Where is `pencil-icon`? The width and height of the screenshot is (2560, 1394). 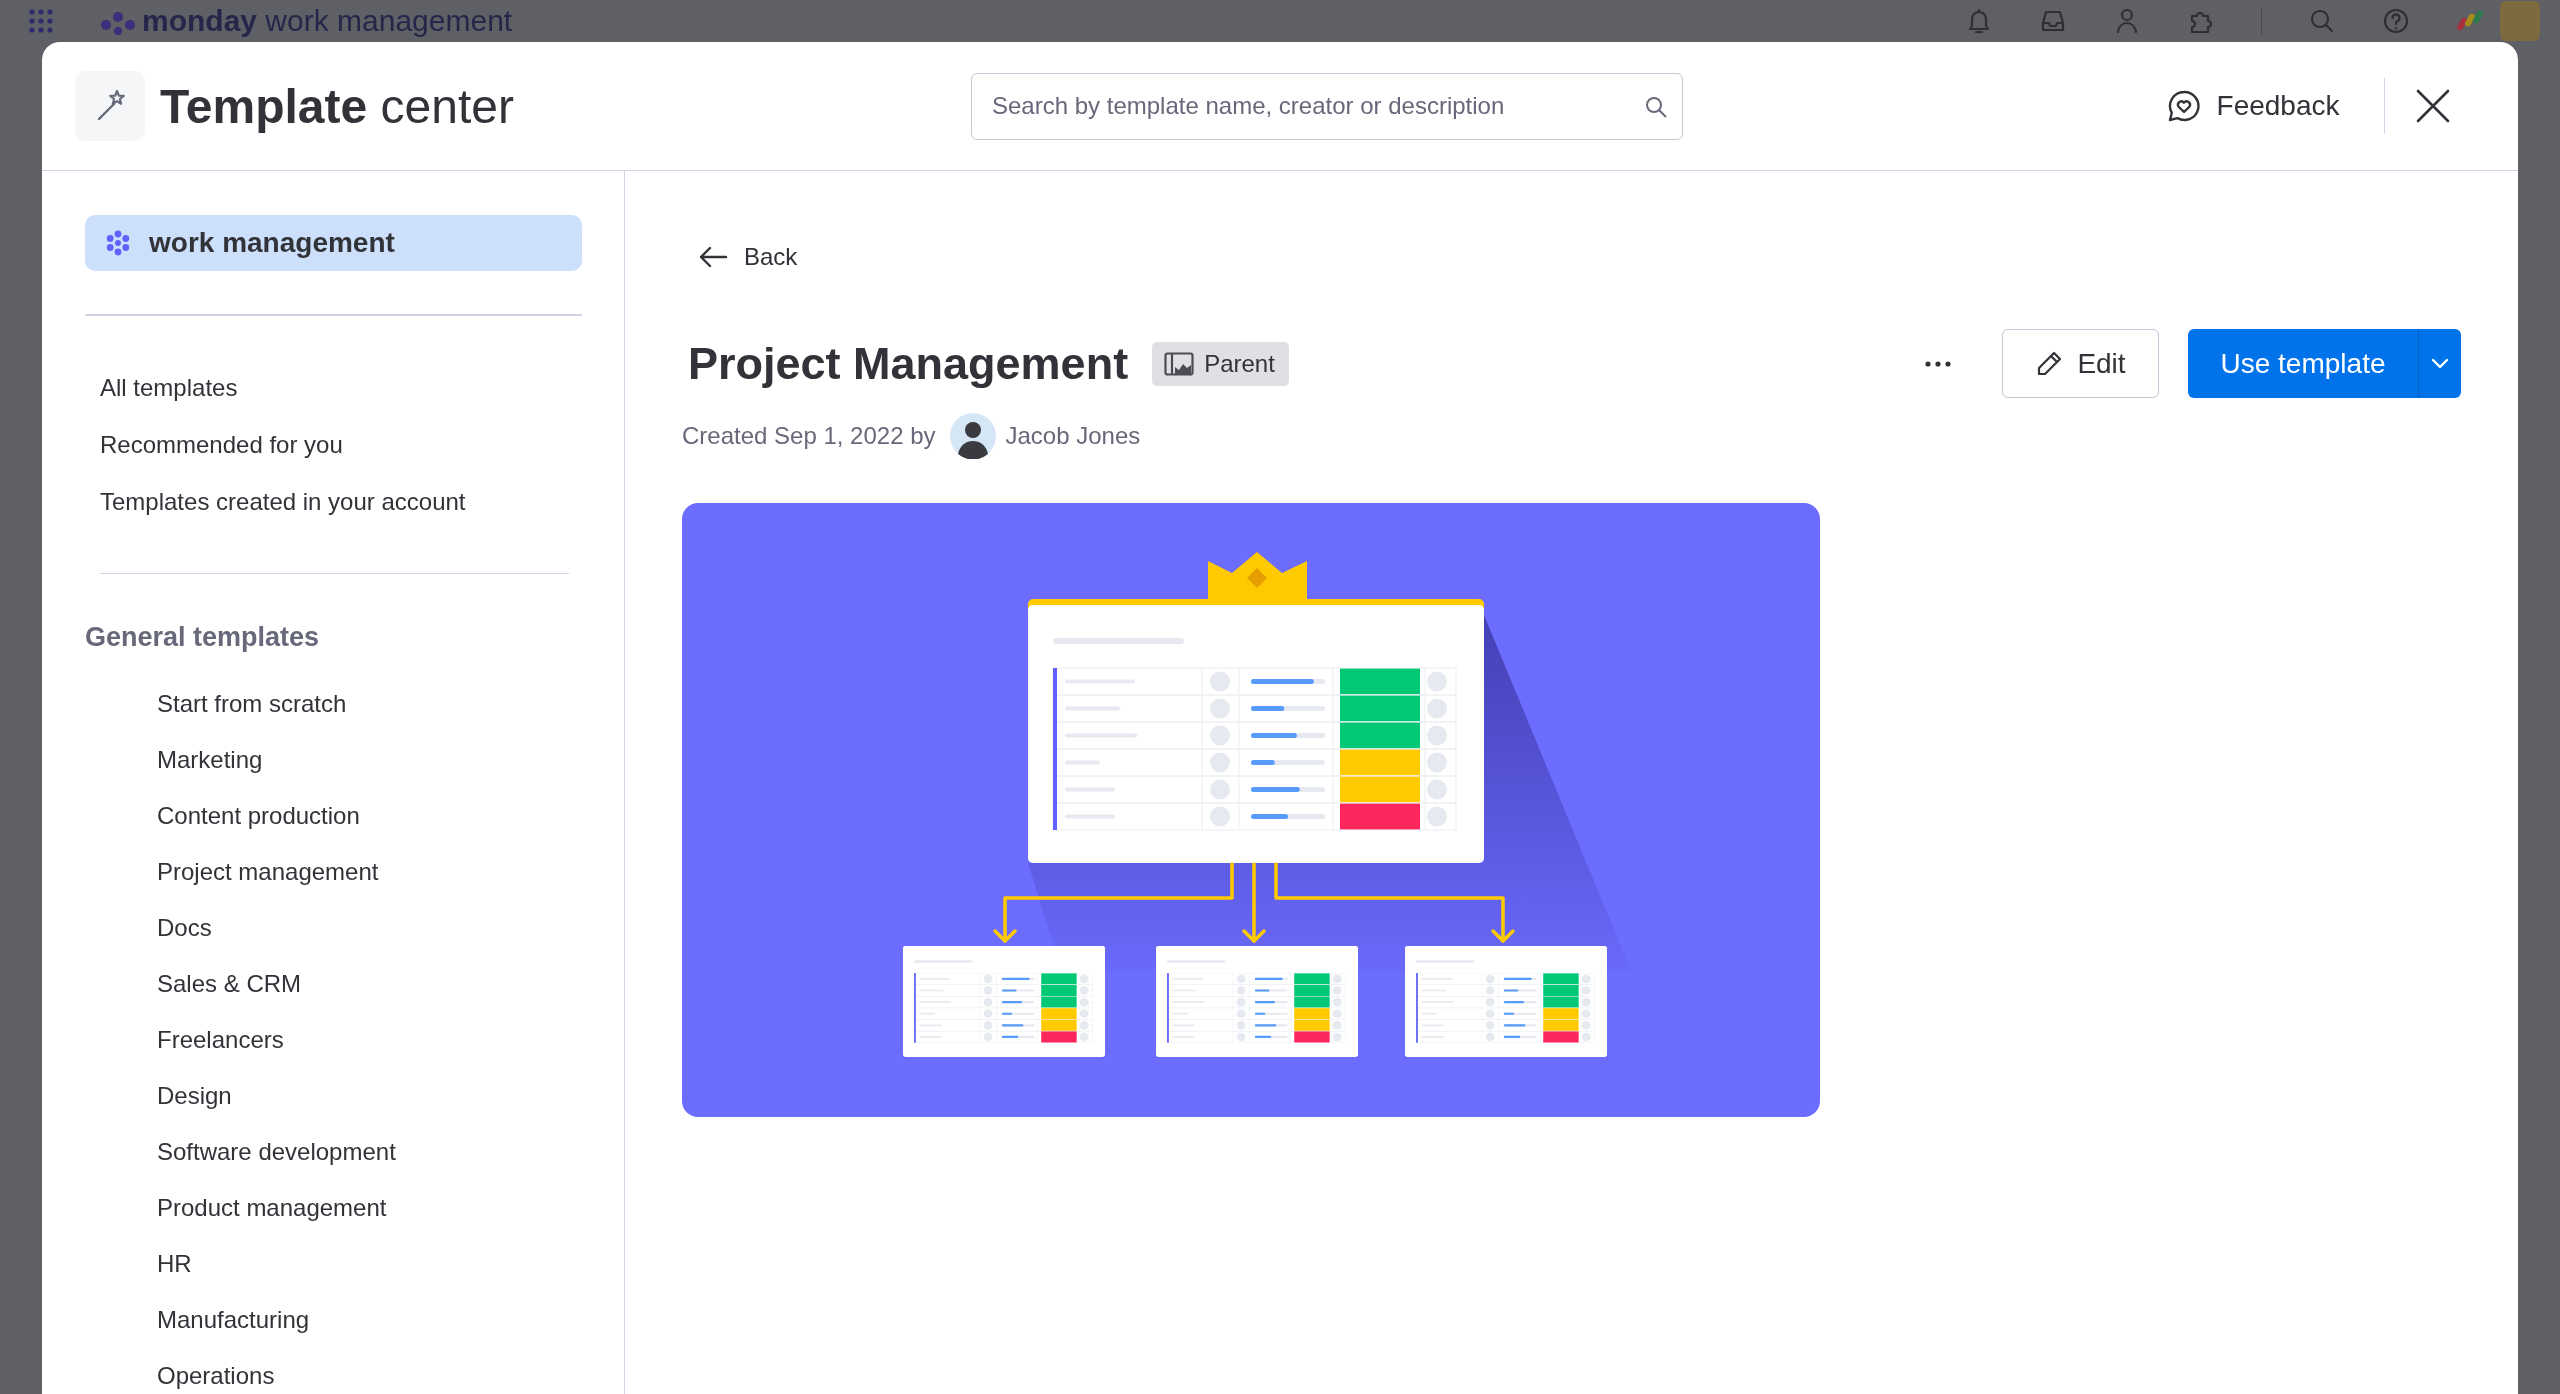 pencil-icon is located at coordinates (2049, 363).